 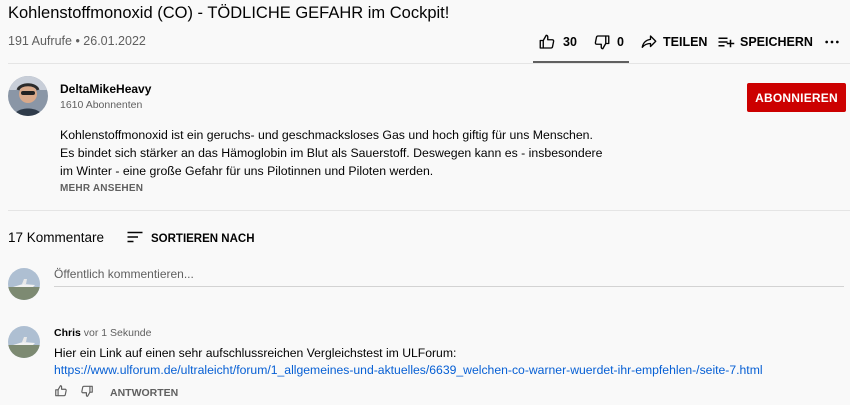 I want to click on comment-input-wrapper, so click(x=449, y=276).